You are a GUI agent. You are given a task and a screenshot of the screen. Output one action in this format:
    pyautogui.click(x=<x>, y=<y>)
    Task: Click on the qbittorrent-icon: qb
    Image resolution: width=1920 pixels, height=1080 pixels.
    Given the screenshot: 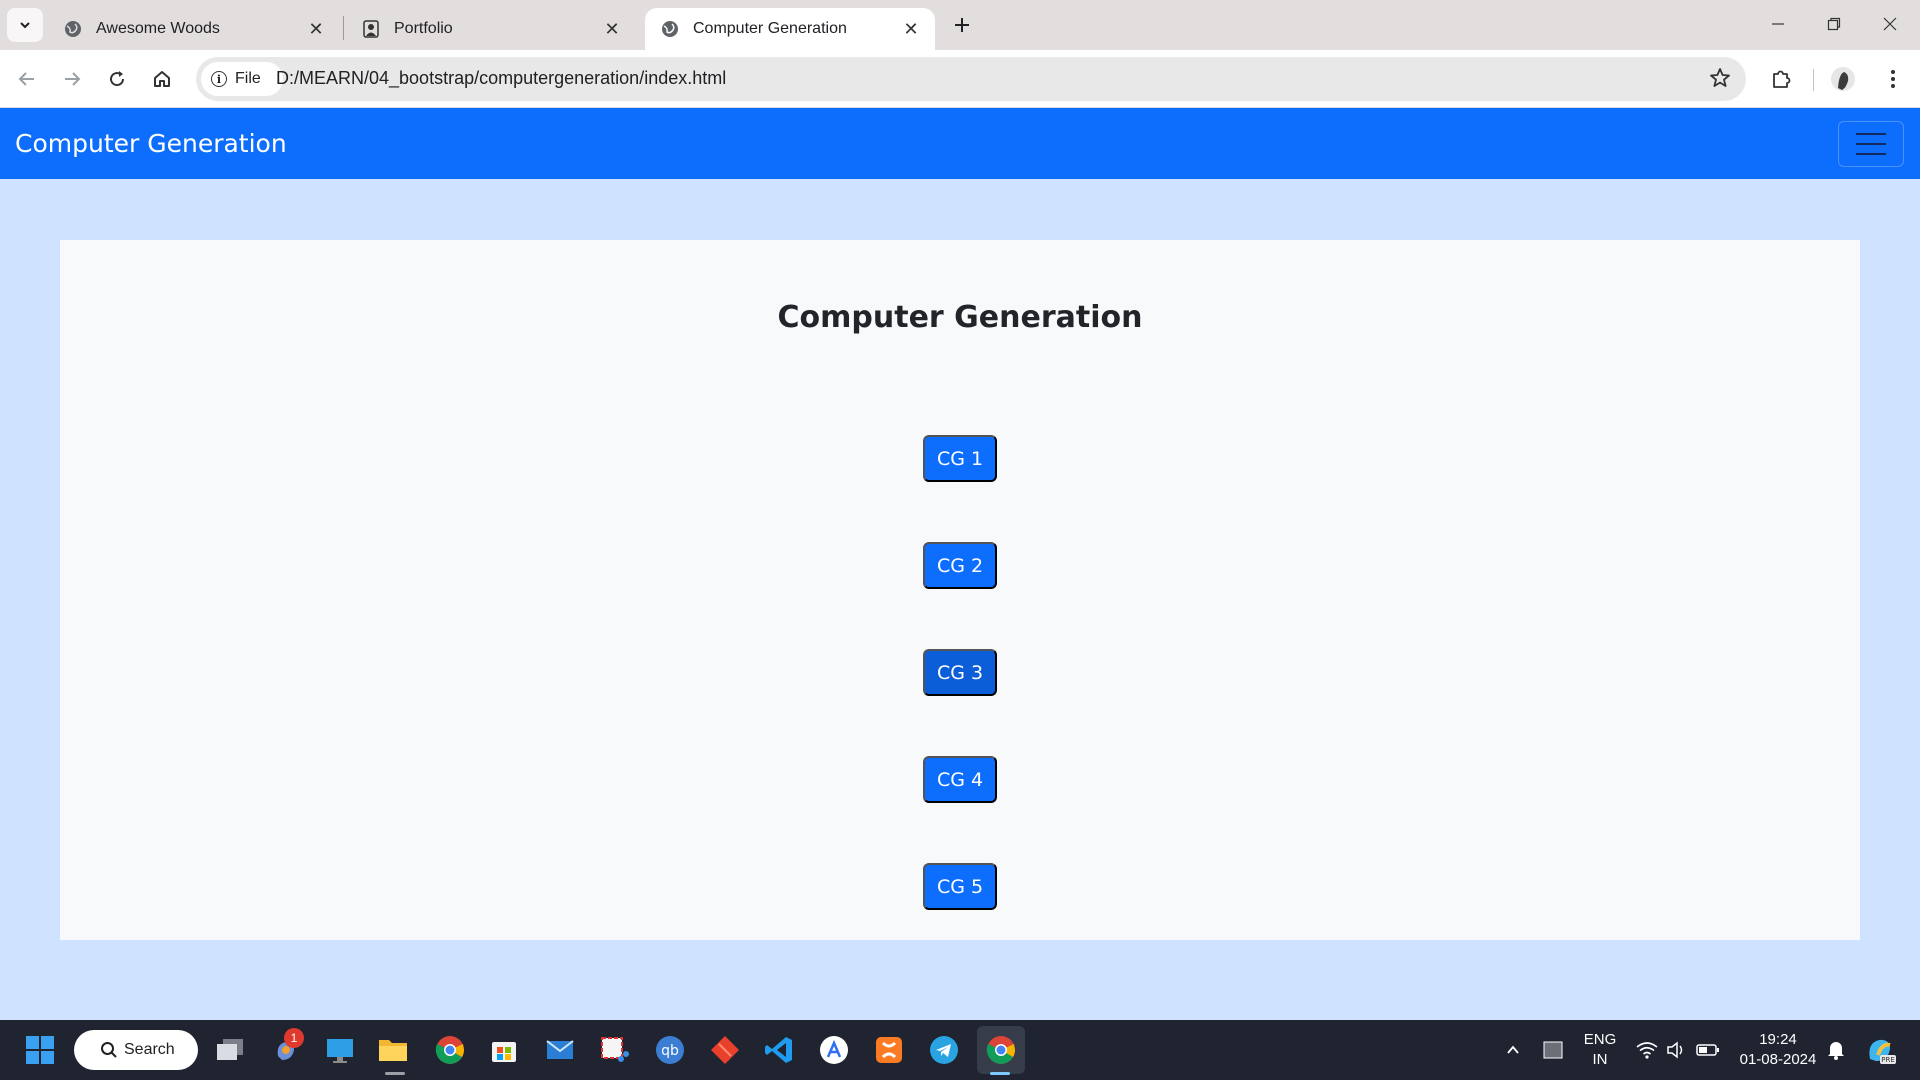 What is the action you would take?
    pyautogui.click(x=670, y=1050)
    